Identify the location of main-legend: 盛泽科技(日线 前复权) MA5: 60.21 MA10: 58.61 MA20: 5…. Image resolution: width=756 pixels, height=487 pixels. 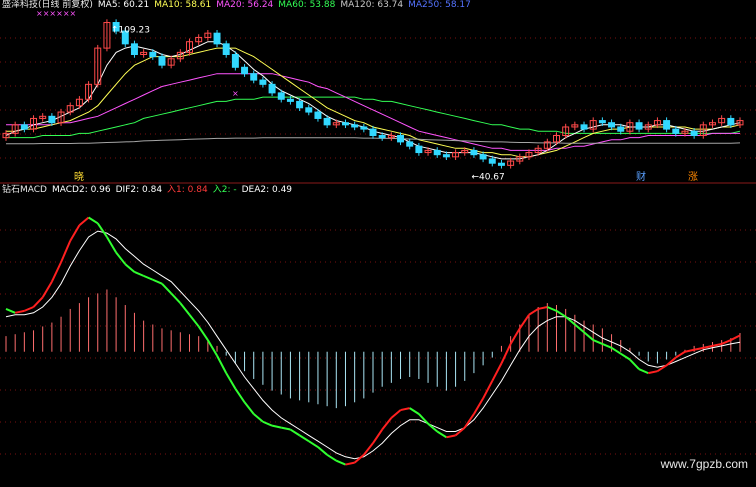
(239, 5).